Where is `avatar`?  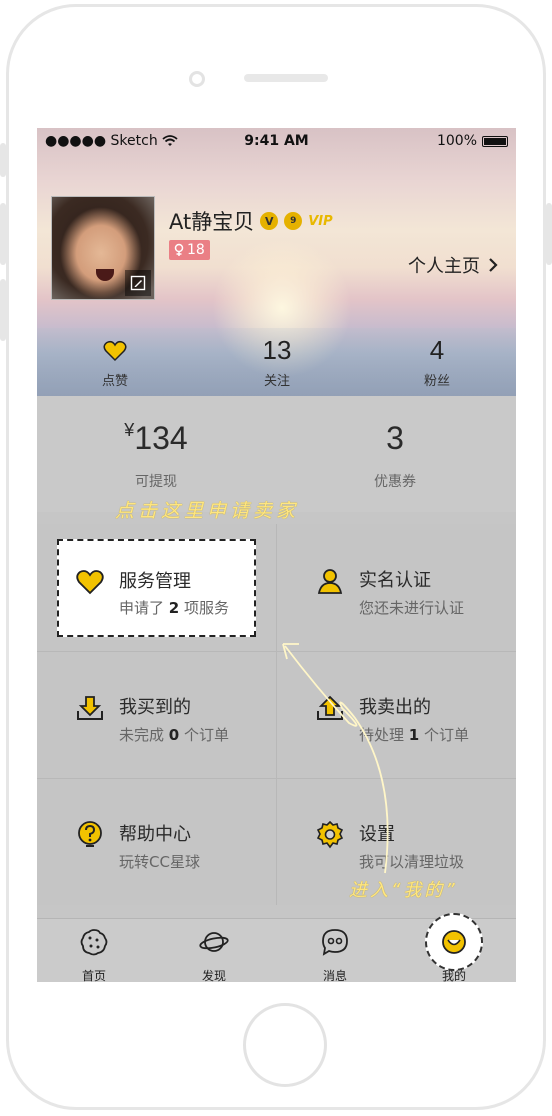
avatar is located at coordinates (103, 248).